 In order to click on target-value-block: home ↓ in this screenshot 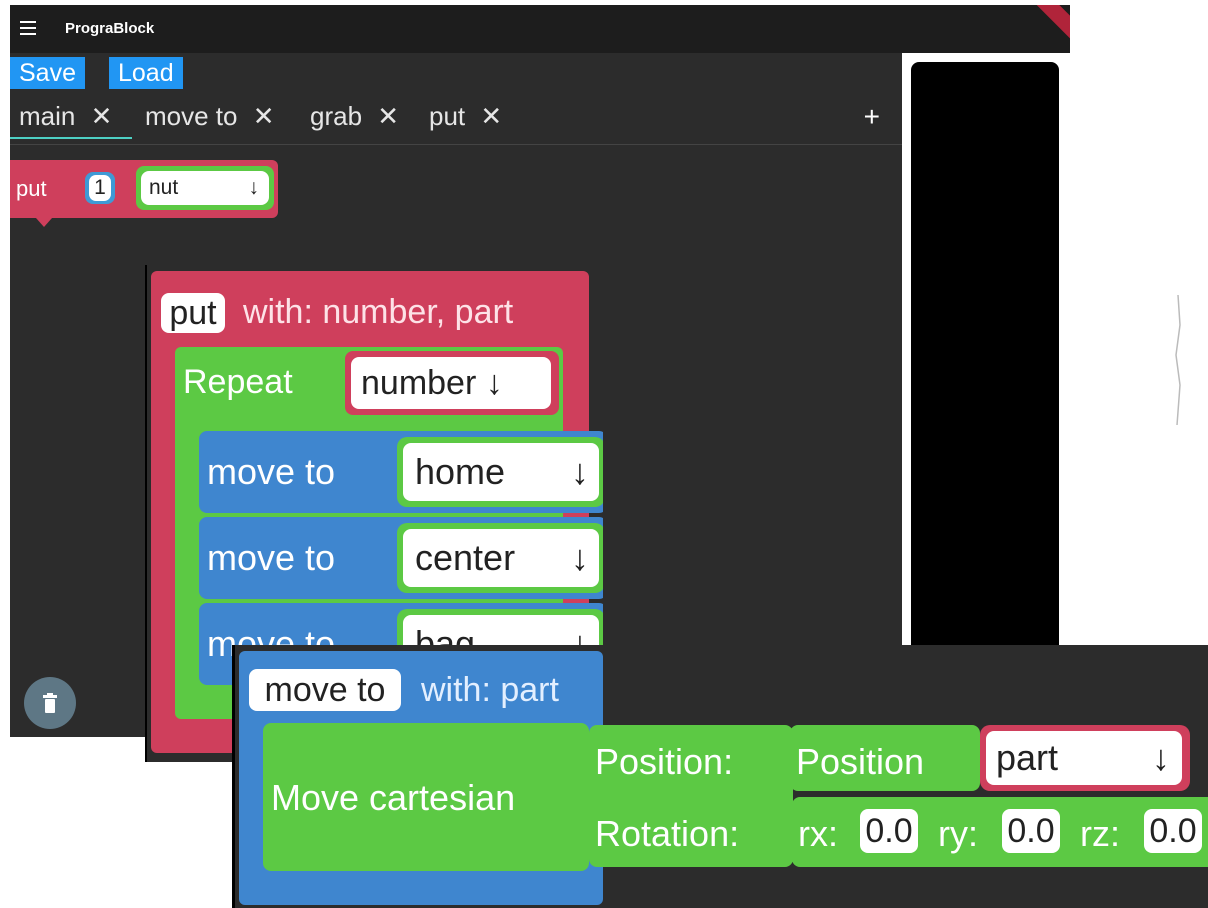, I will do `click(500, 472)`.